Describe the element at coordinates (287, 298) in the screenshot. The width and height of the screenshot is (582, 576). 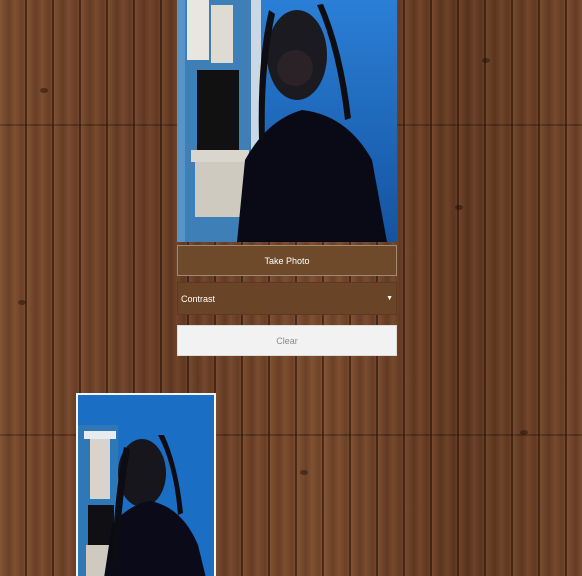
I see `filter-select: Contrast ▼` at that location.